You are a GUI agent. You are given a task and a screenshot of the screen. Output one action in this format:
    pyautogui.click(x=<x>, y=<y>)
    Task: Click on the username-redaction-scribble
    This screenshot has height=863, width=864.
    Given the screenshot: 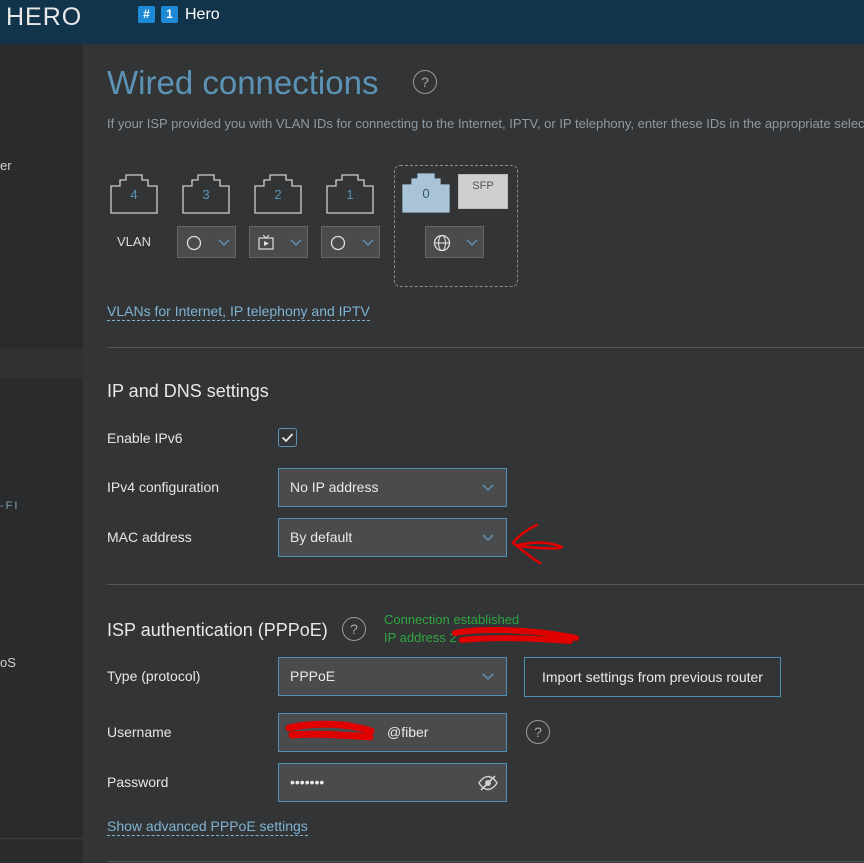 What is the action you would take?
    pyautogui.click(x=330, y=730)
    